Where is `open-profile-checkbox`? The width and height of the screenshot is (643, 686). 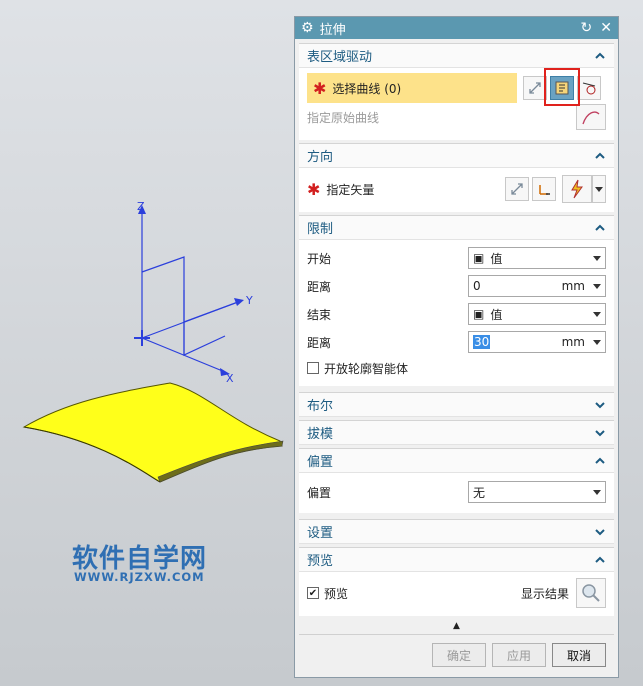
open-profile-checkbox is located at coordinates (313, 368).